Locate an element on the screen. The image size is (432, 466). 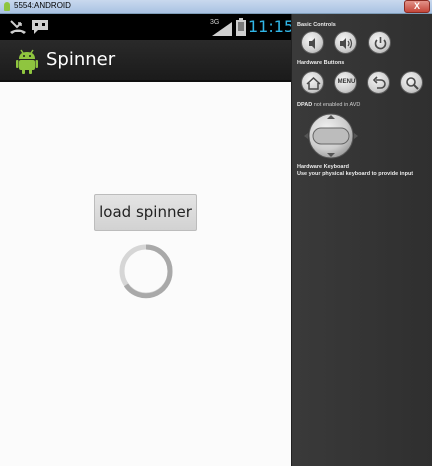
basic-controls-label: Basic Controls is located at coordinates (316, 25).